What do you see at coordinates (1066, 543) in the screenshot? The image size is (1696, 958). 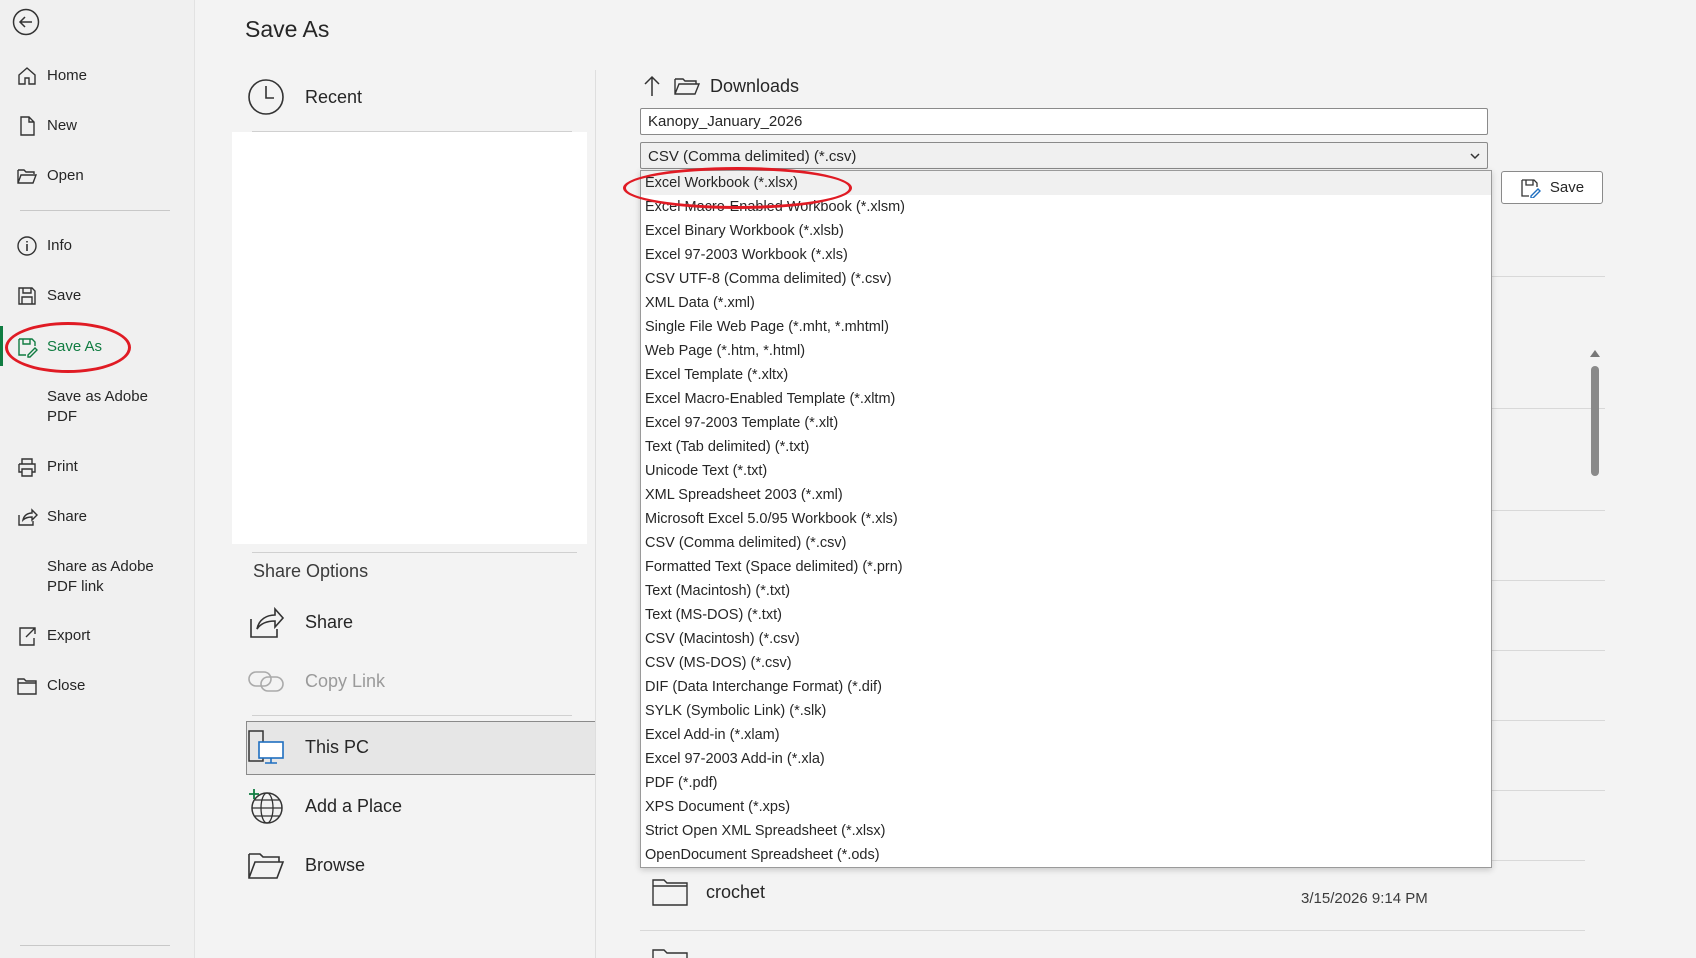 I see `file-type-option: CSV (Comma delimited) (*.csv)` at bounding box center [1066, 543].